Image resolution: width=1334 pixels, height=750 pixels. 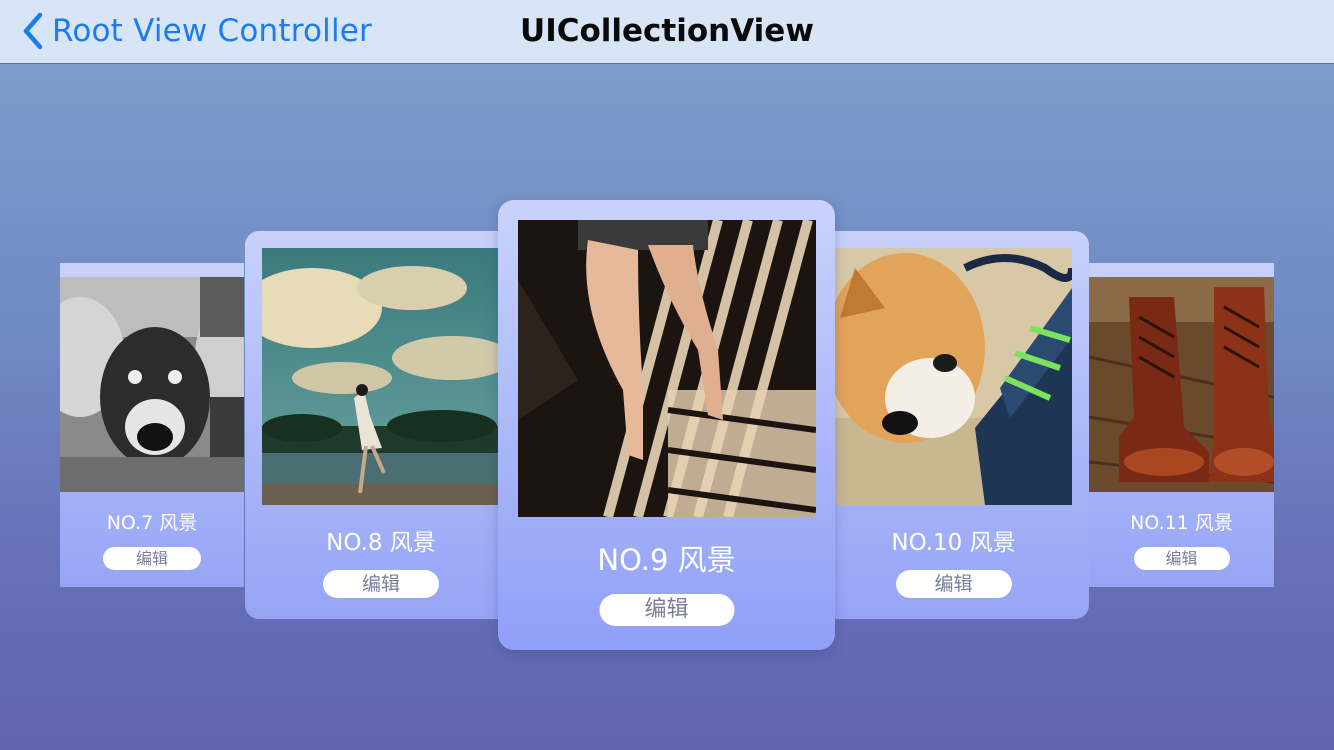 What do you see at coordinates (953, 543) in the screenshot?
I see `card-caption: NO.10 风景` at bounding box center [953, 543].